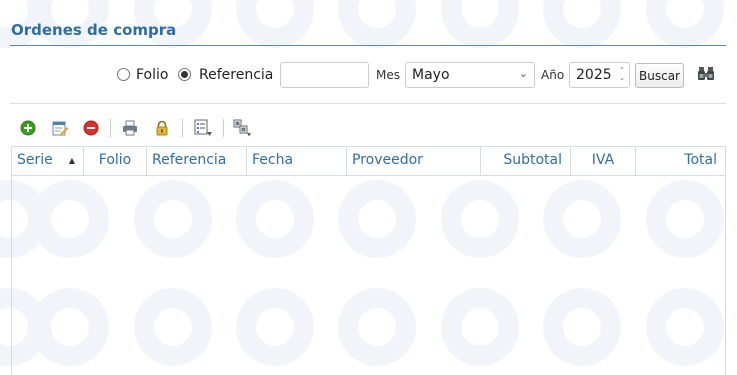  I want to click on column-subtotal: Subtotal, so click(526, 161).